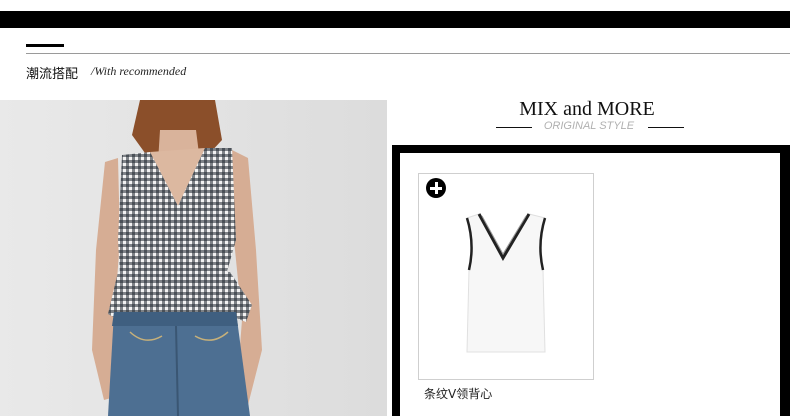 The height and width of the screenshot is (416, 790). Describe the element at coordinates (45, 45) in the screenshot. I see `section-accent-bar` at that location.